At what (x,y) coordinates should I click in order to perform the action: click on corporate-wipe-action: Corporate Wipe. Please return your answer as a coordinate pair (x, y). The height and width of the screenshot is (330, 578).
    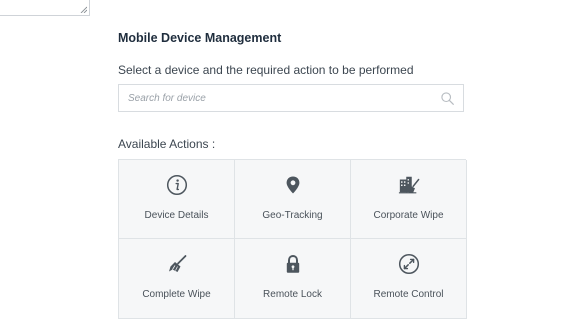
    Looking at the image, I should click on (409, 199).